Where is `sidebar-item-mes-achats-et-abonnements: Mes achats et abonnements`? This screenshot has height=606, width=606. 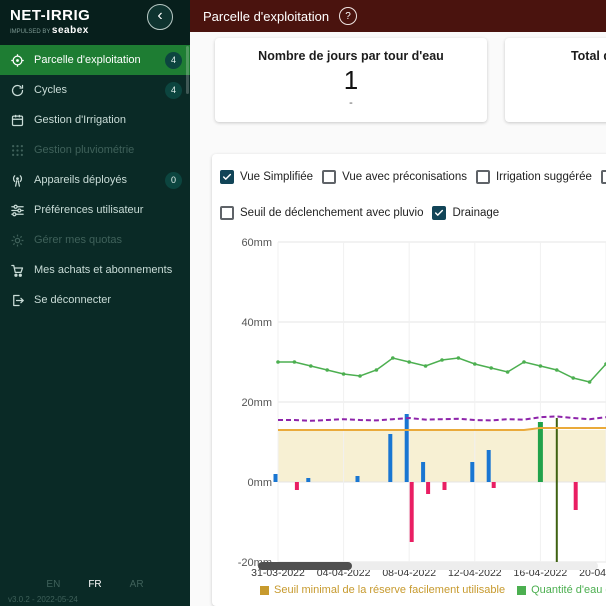
sidebar-item-mes-achats-et-abonnements: Mes achats et abonnements is located at coordinates (95, 270).